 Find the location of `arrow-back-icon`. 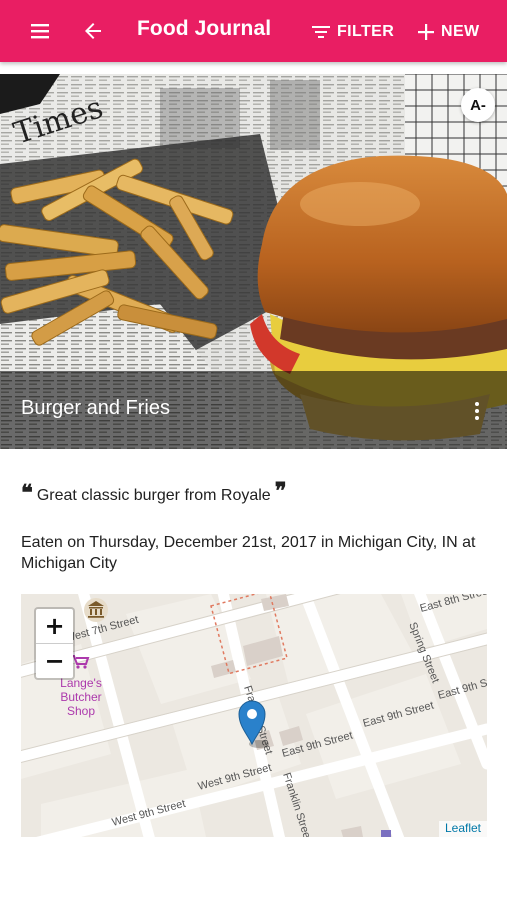

arrow-back-icon is located at coordinates (93, 31).